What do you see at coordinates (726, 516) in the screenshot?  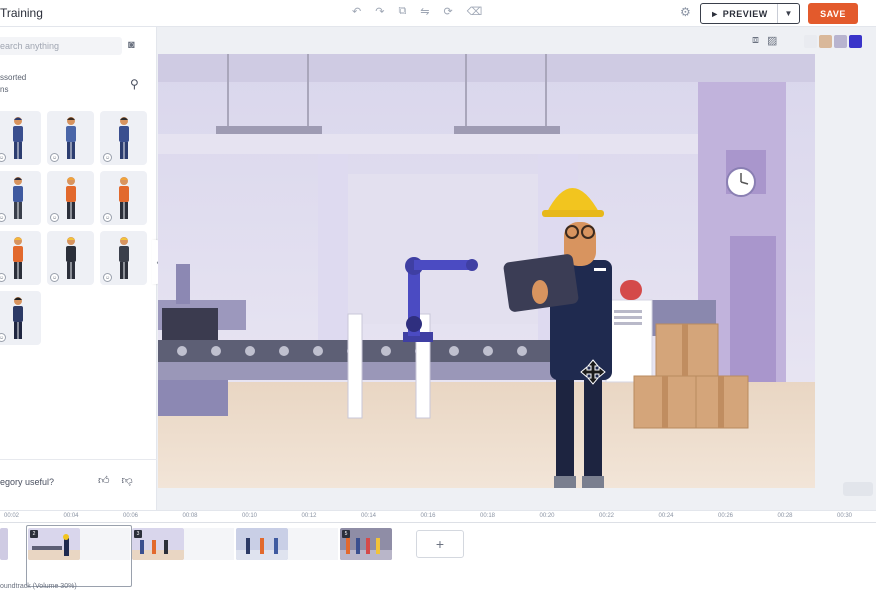 I see `time-tick: 00:26` at bounding box center [726, 516].